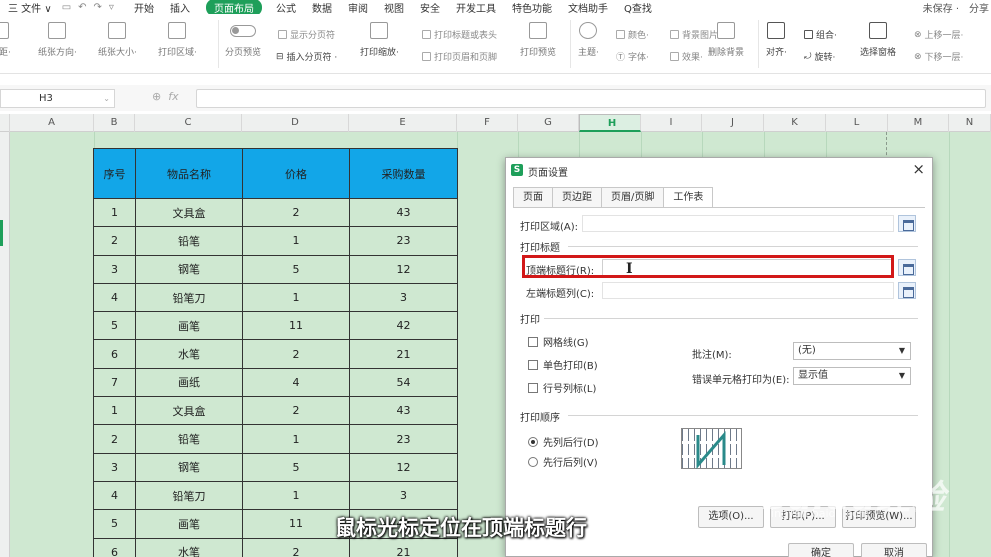 The height and width of the screenshot is (557, 991). I want to click on col-header-j: J, so click(733, 123).